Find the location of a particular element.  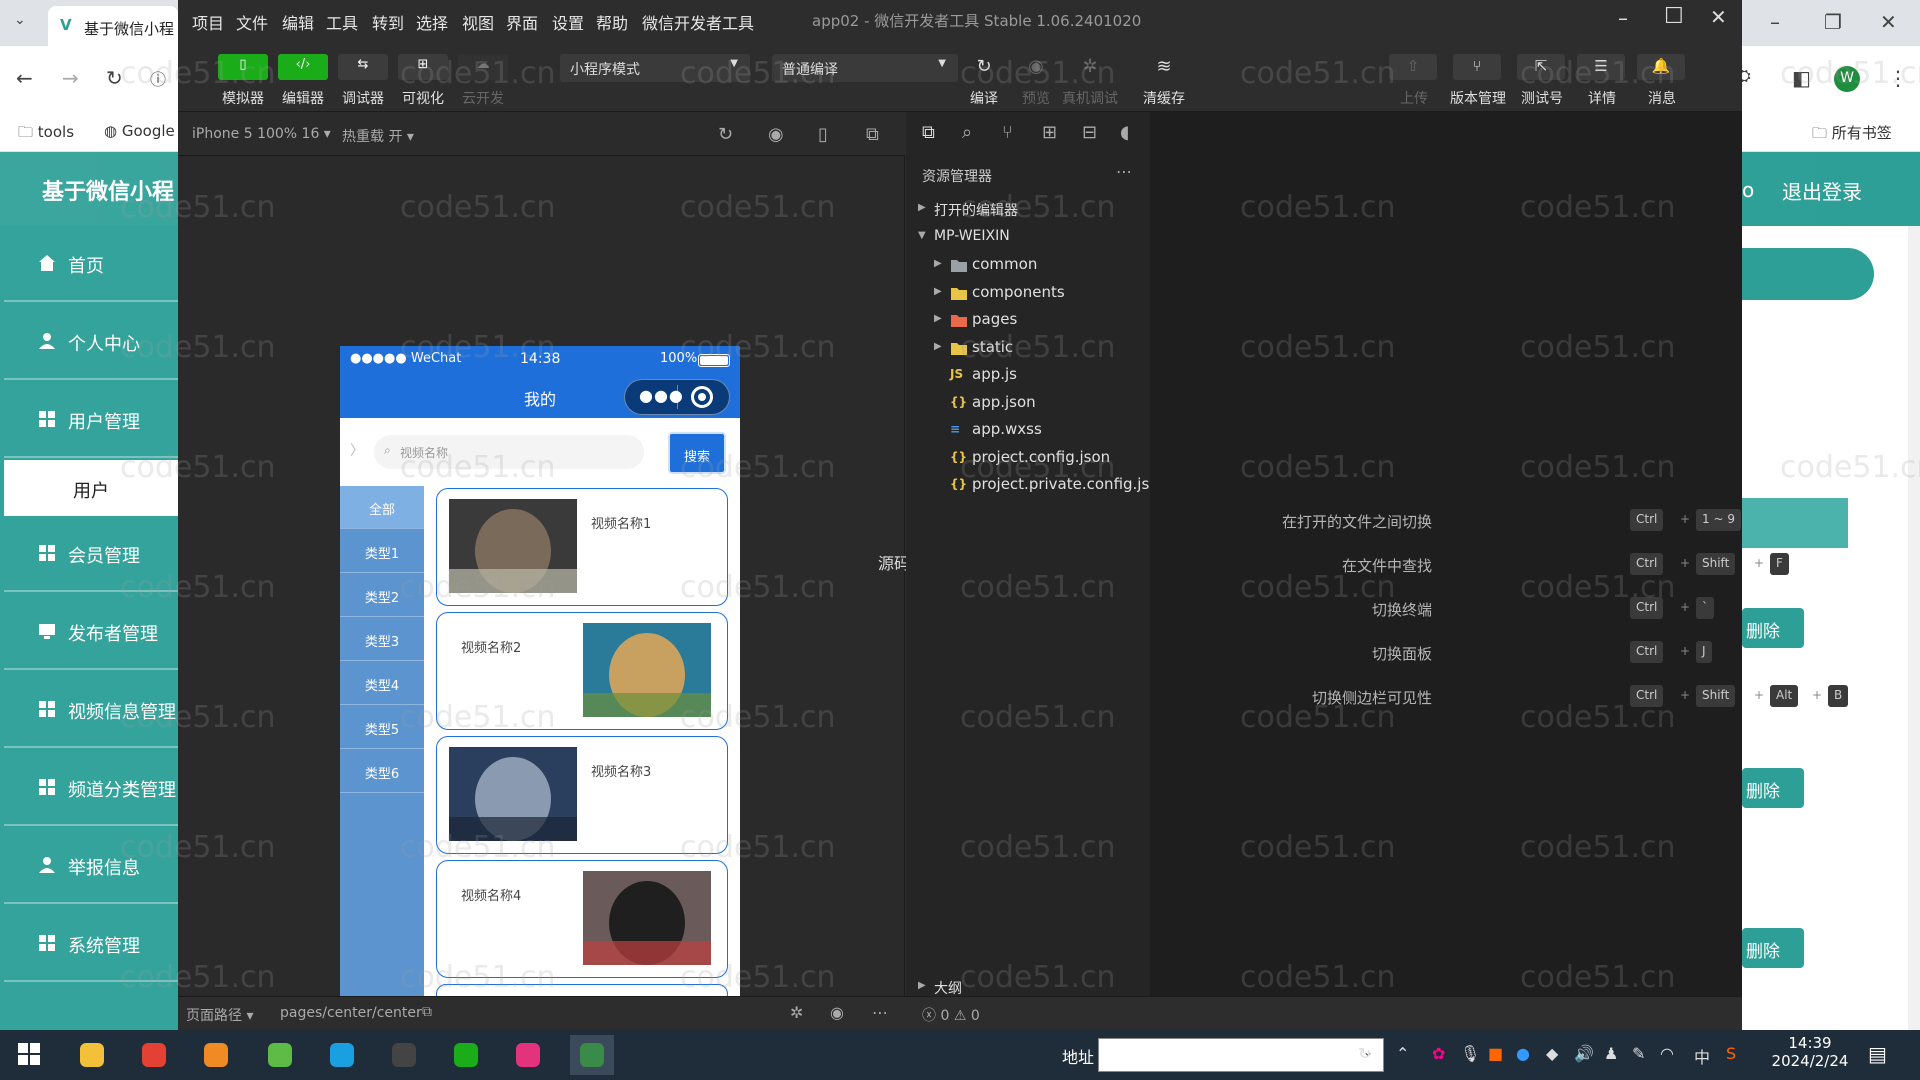

search-input: ⌕ 视频名称 is located at coordinates (509, 452).